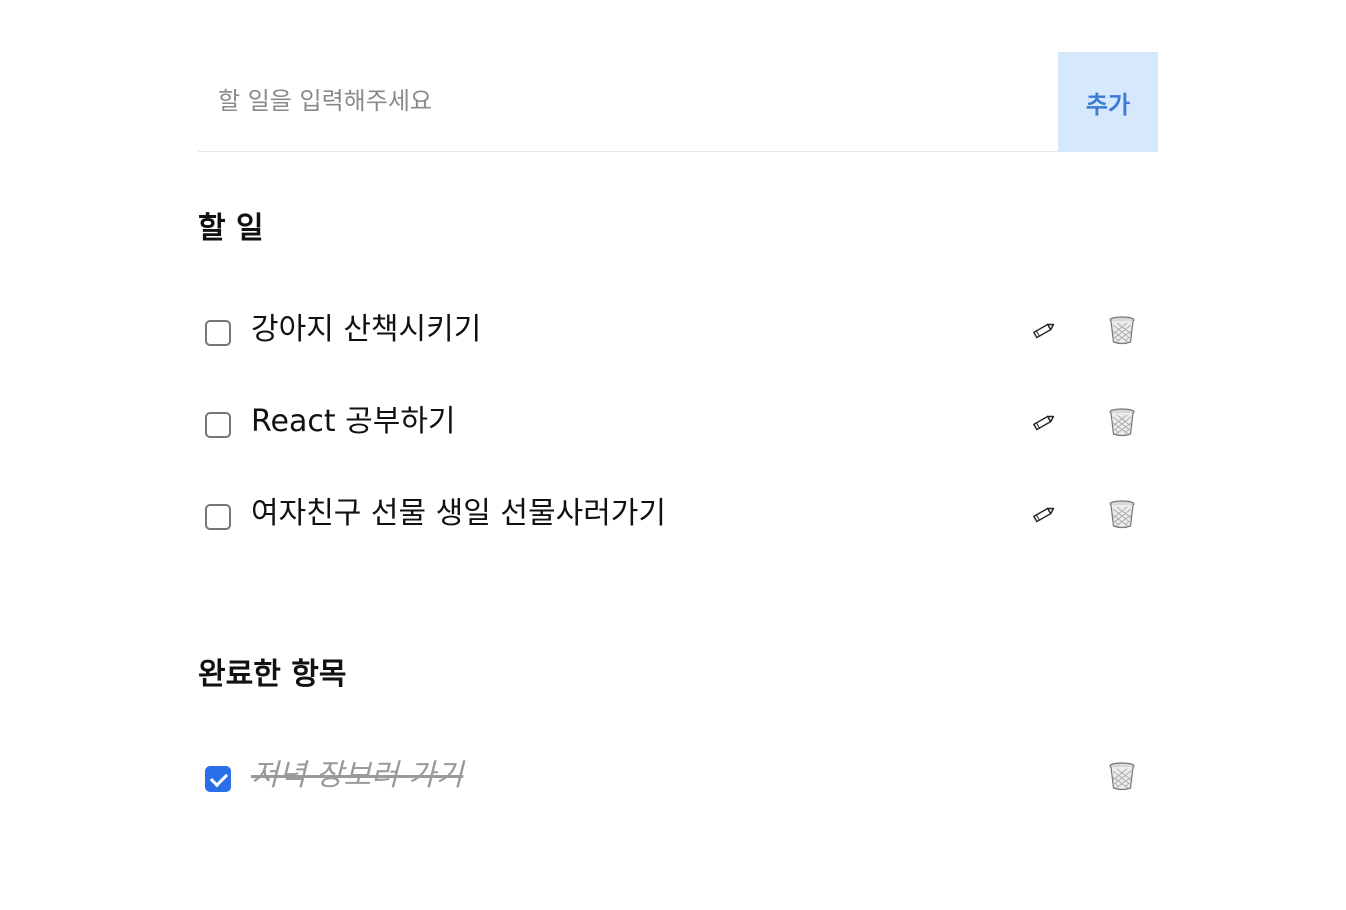 The image size is (1346, 910). I want to click on todo-input, so click(628, 101).